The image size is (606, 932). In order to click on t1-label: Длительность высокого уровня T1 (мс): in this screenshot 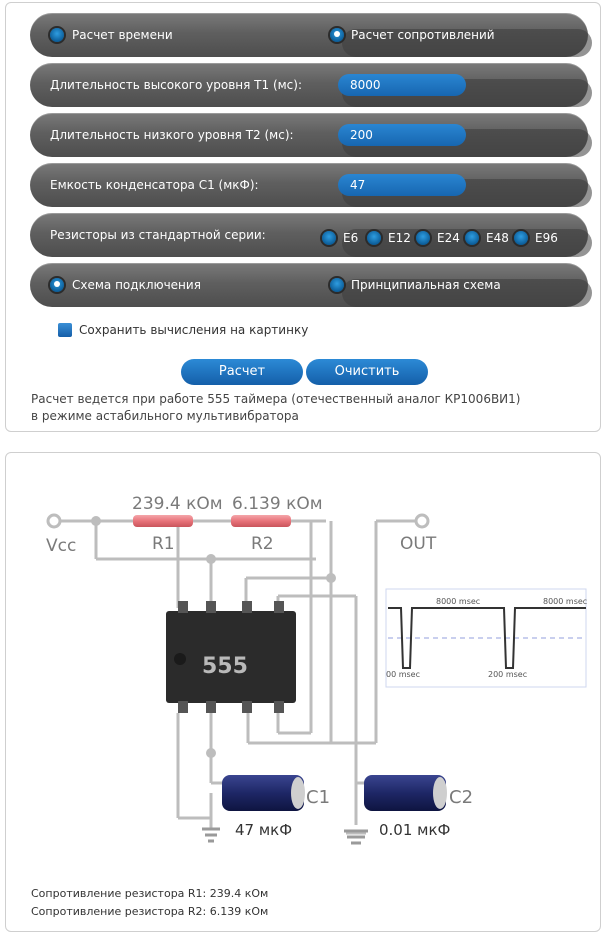, I will do `click(176, 85)`.